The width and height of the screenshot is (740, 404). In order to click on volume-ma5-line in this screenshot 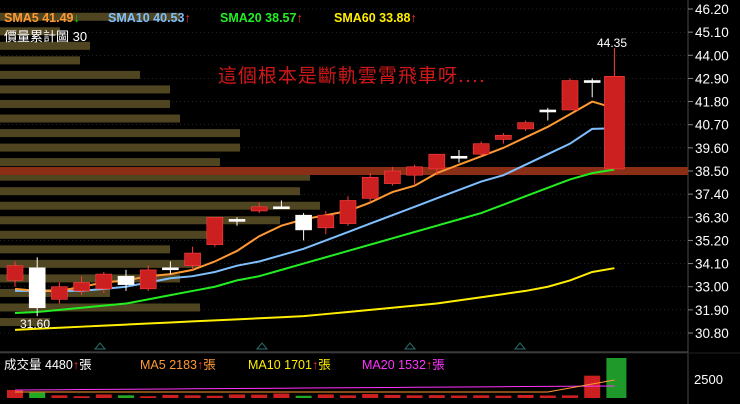, I will do `click(315, 386)`.